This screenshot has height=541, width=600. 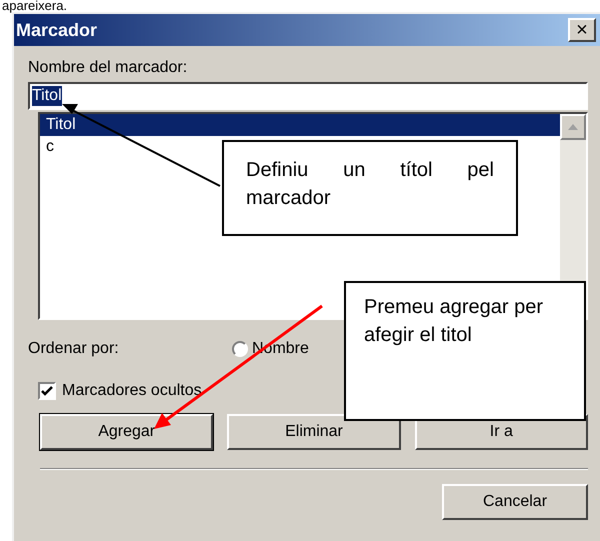 I want to click on page-text: apareixera., so click(x=35, y=6).